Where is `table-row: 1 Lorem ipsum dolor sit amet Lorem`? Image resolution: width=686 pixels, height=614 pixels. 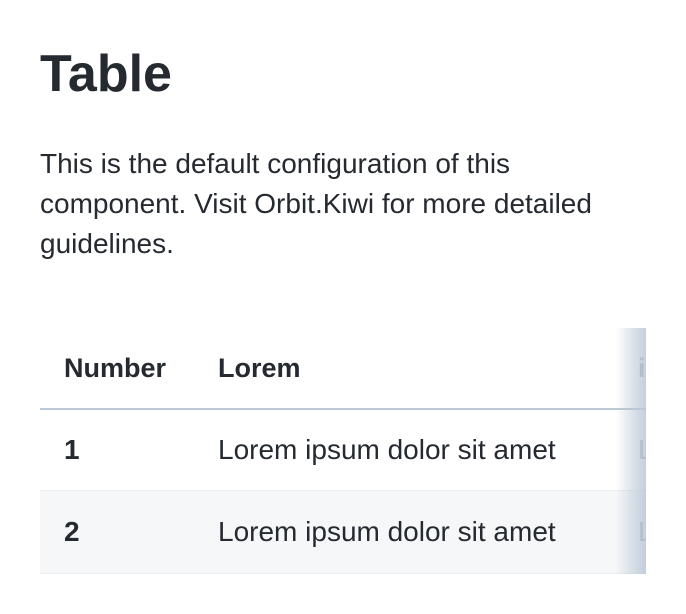 table-row: 1 Lorem ipsum dolor sit amet Lorem is located at coordinates (343, 450).